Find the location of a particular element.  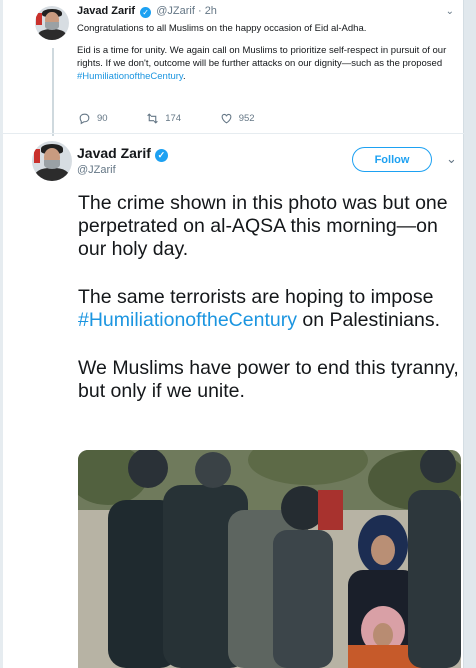

paragraph-end: . is located at coordinates (184, 76).